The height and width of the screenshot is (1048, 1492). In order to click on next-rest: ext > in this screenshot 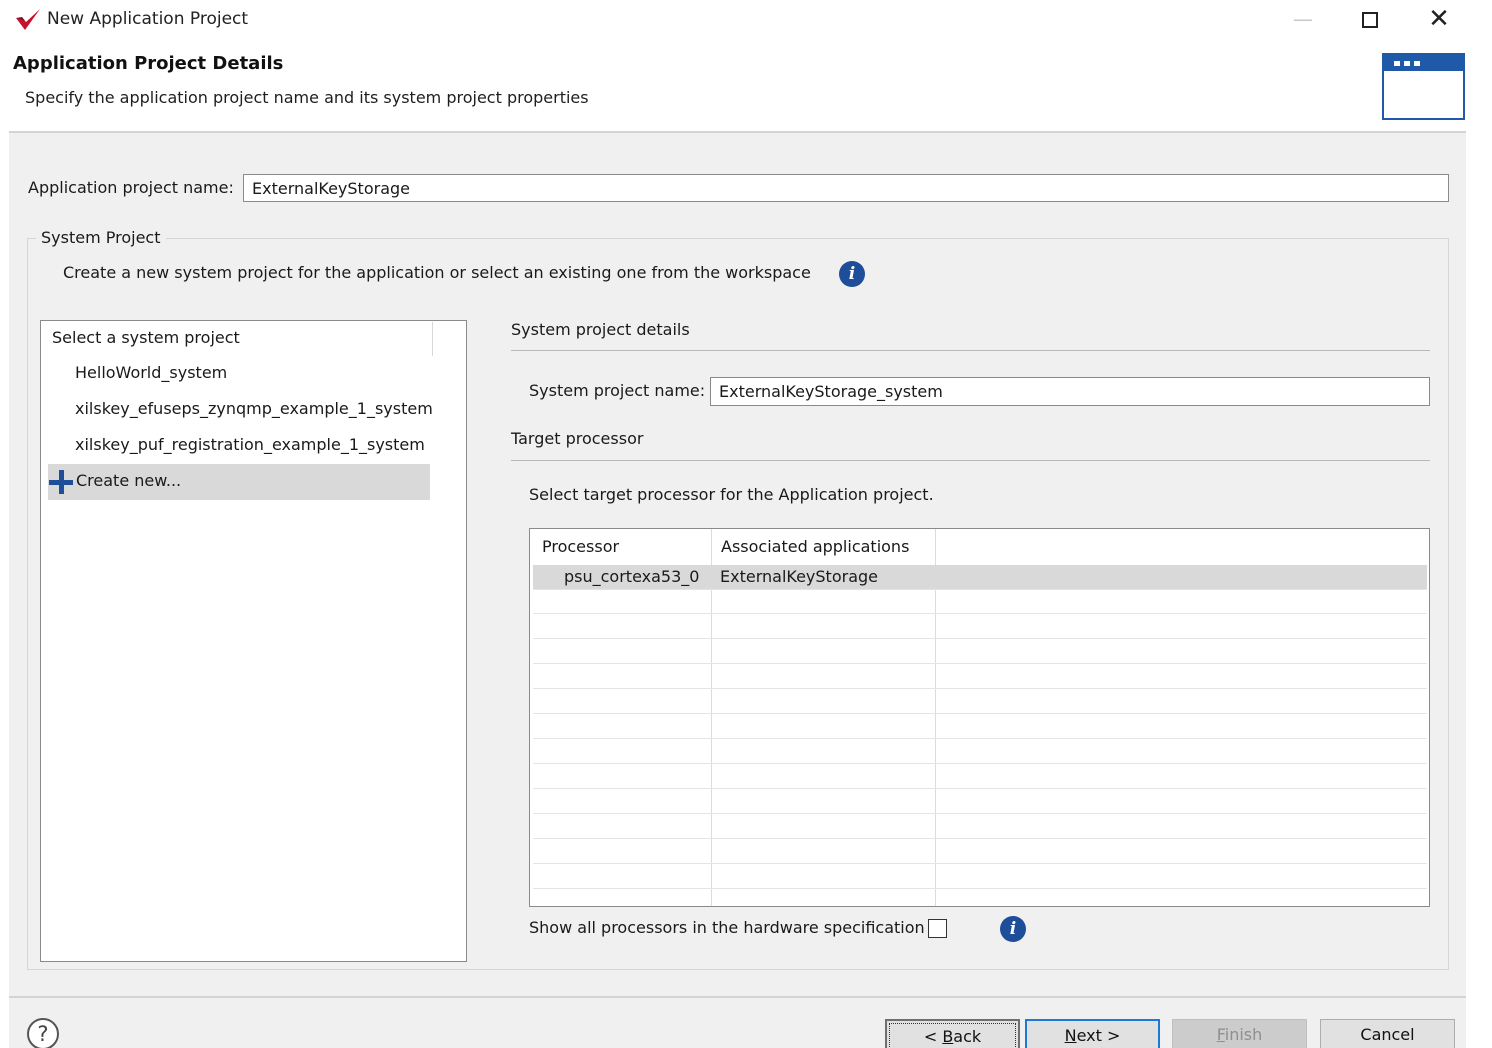, I will do `click(1098, 1035)`.